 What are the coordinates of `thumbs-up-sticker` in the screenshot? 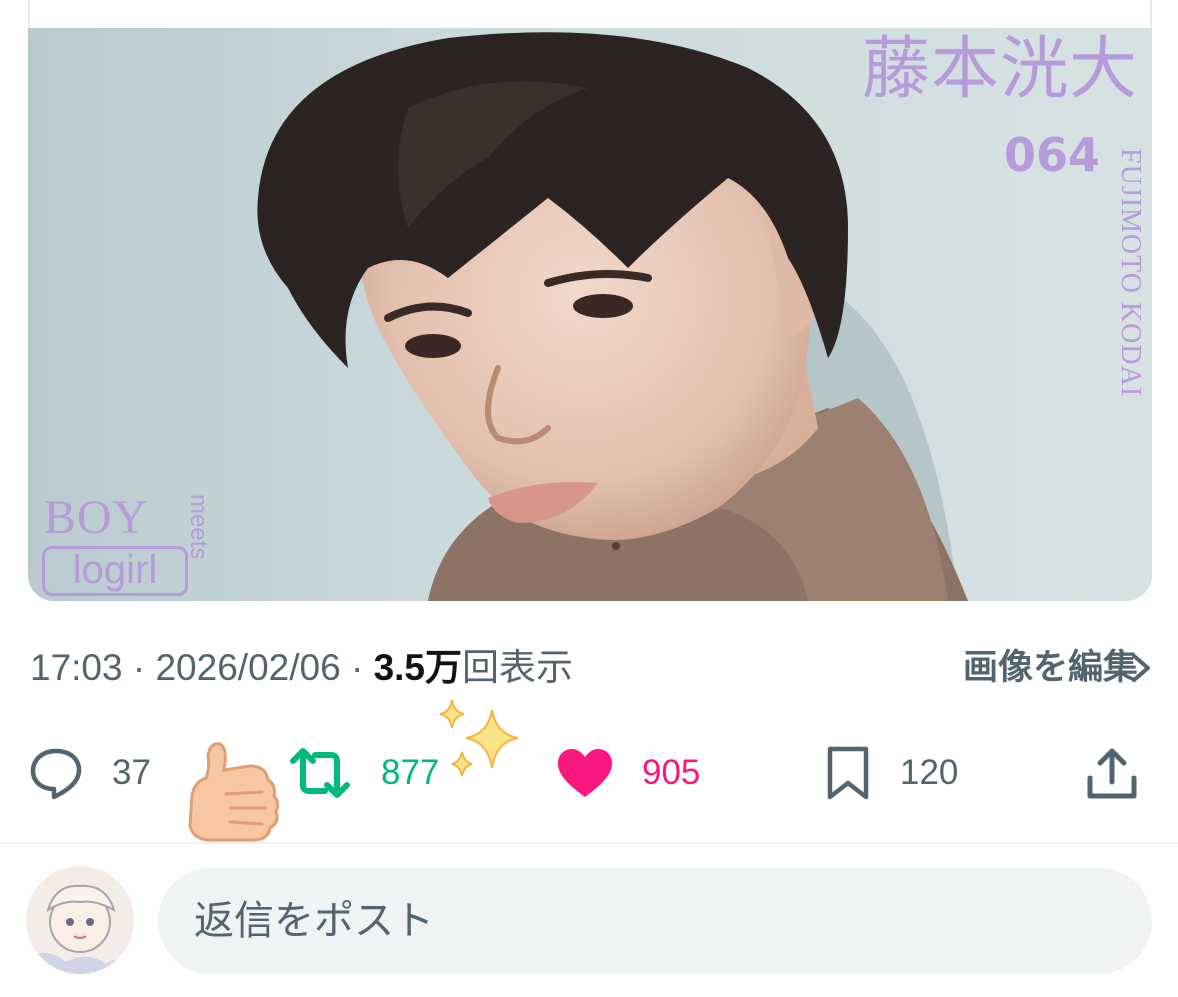 It's located at (234, 792).